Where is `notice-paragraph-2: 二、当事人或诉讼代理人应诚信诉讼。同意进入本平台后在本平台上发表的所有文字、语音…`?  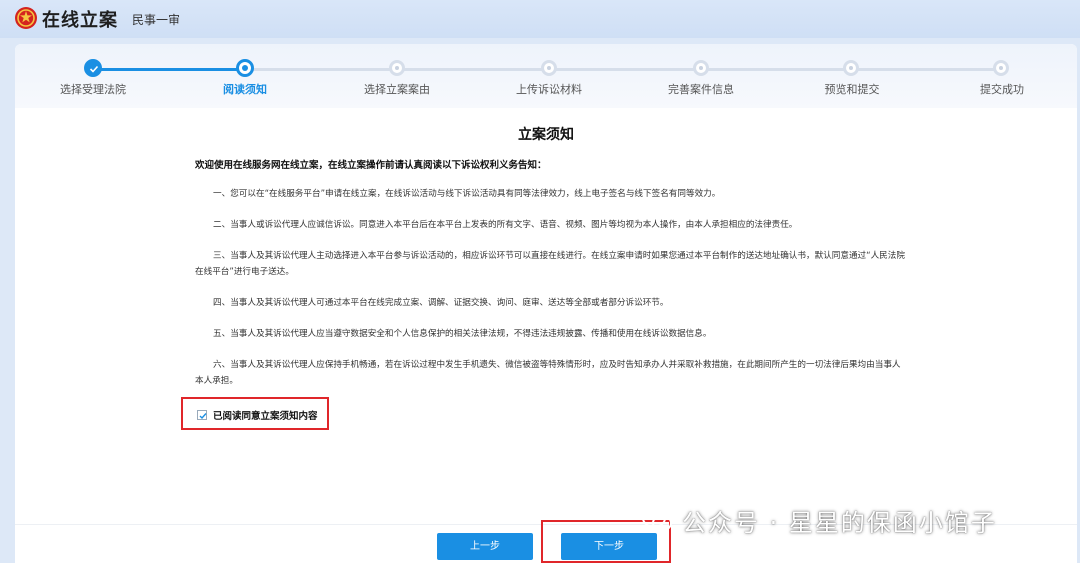
notice-paragraph-2: 二、当事人或诉讼代理人应诚信诉讼。同意进入本平台后在本平台上发表的所有文字、语音… is located at coordinates (505, 225).